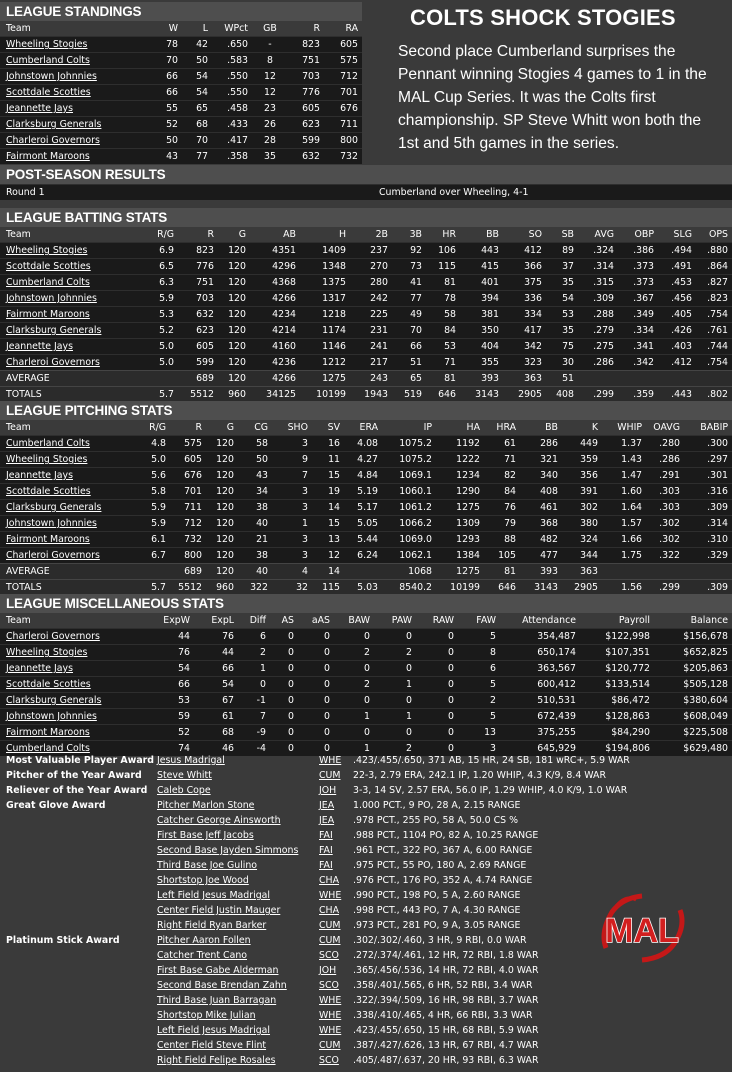 This screenshot has height=1072, width=732. I want to click on stat-cell: 1192, so click(460, 443).